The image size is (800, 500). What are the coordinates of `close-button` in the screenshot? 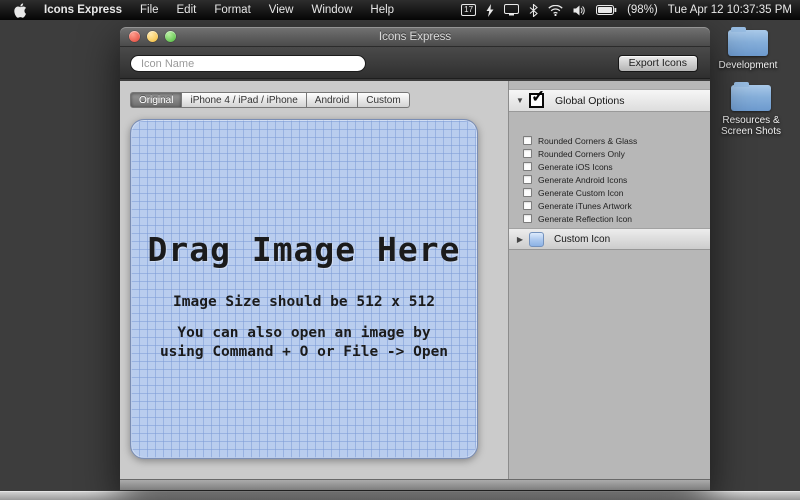 It's located at (134, 36).